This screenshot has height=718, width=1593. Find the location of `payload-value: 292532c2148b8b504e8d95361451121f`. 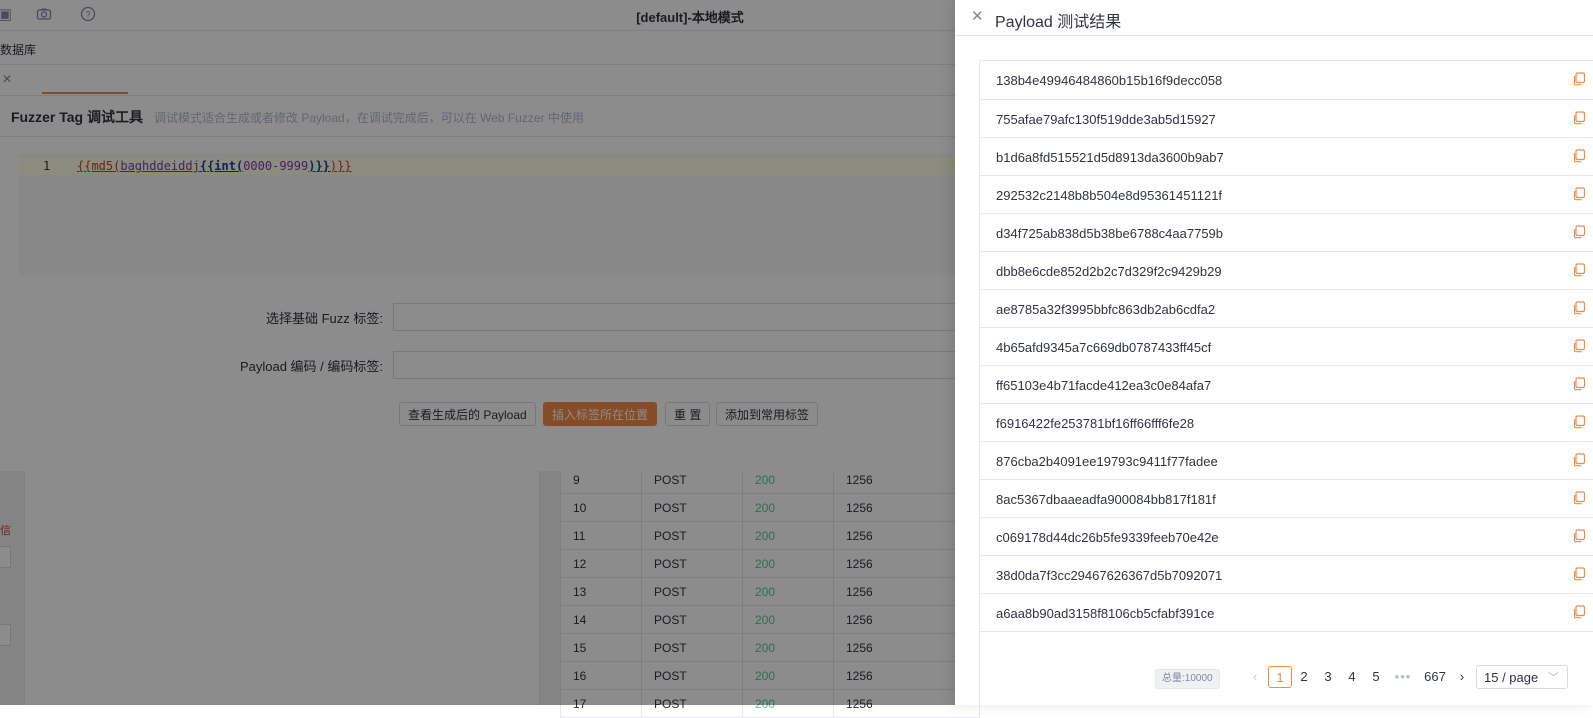

payload-value: 292532c2148b8b504e8d95361451121f is located at coordinates (1109, 195).